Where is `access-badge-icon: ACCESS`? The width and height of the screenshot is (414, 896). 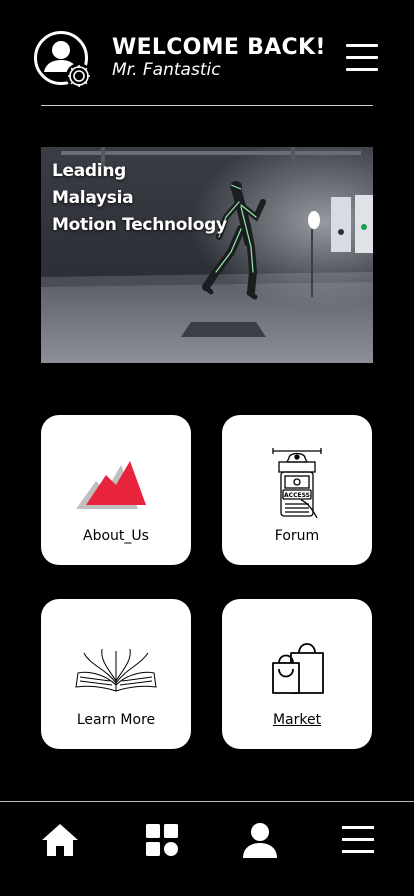 access-badge-icon: ACCESS is located at coordinates (297, 485).